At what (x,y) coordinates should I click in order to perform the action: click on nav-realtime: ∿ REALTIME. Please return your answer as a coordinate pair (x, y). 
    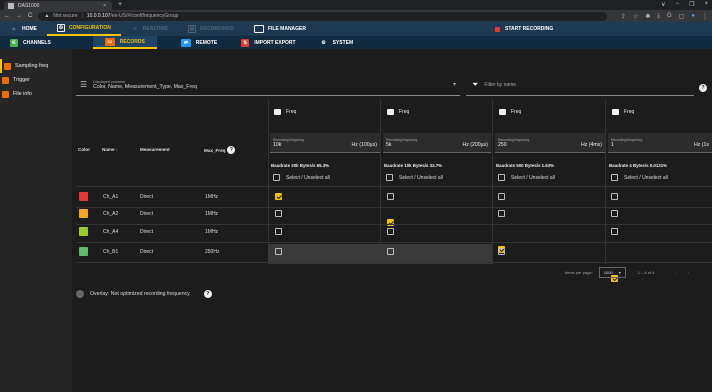
    Looking at the image, I should click on (149, 29).